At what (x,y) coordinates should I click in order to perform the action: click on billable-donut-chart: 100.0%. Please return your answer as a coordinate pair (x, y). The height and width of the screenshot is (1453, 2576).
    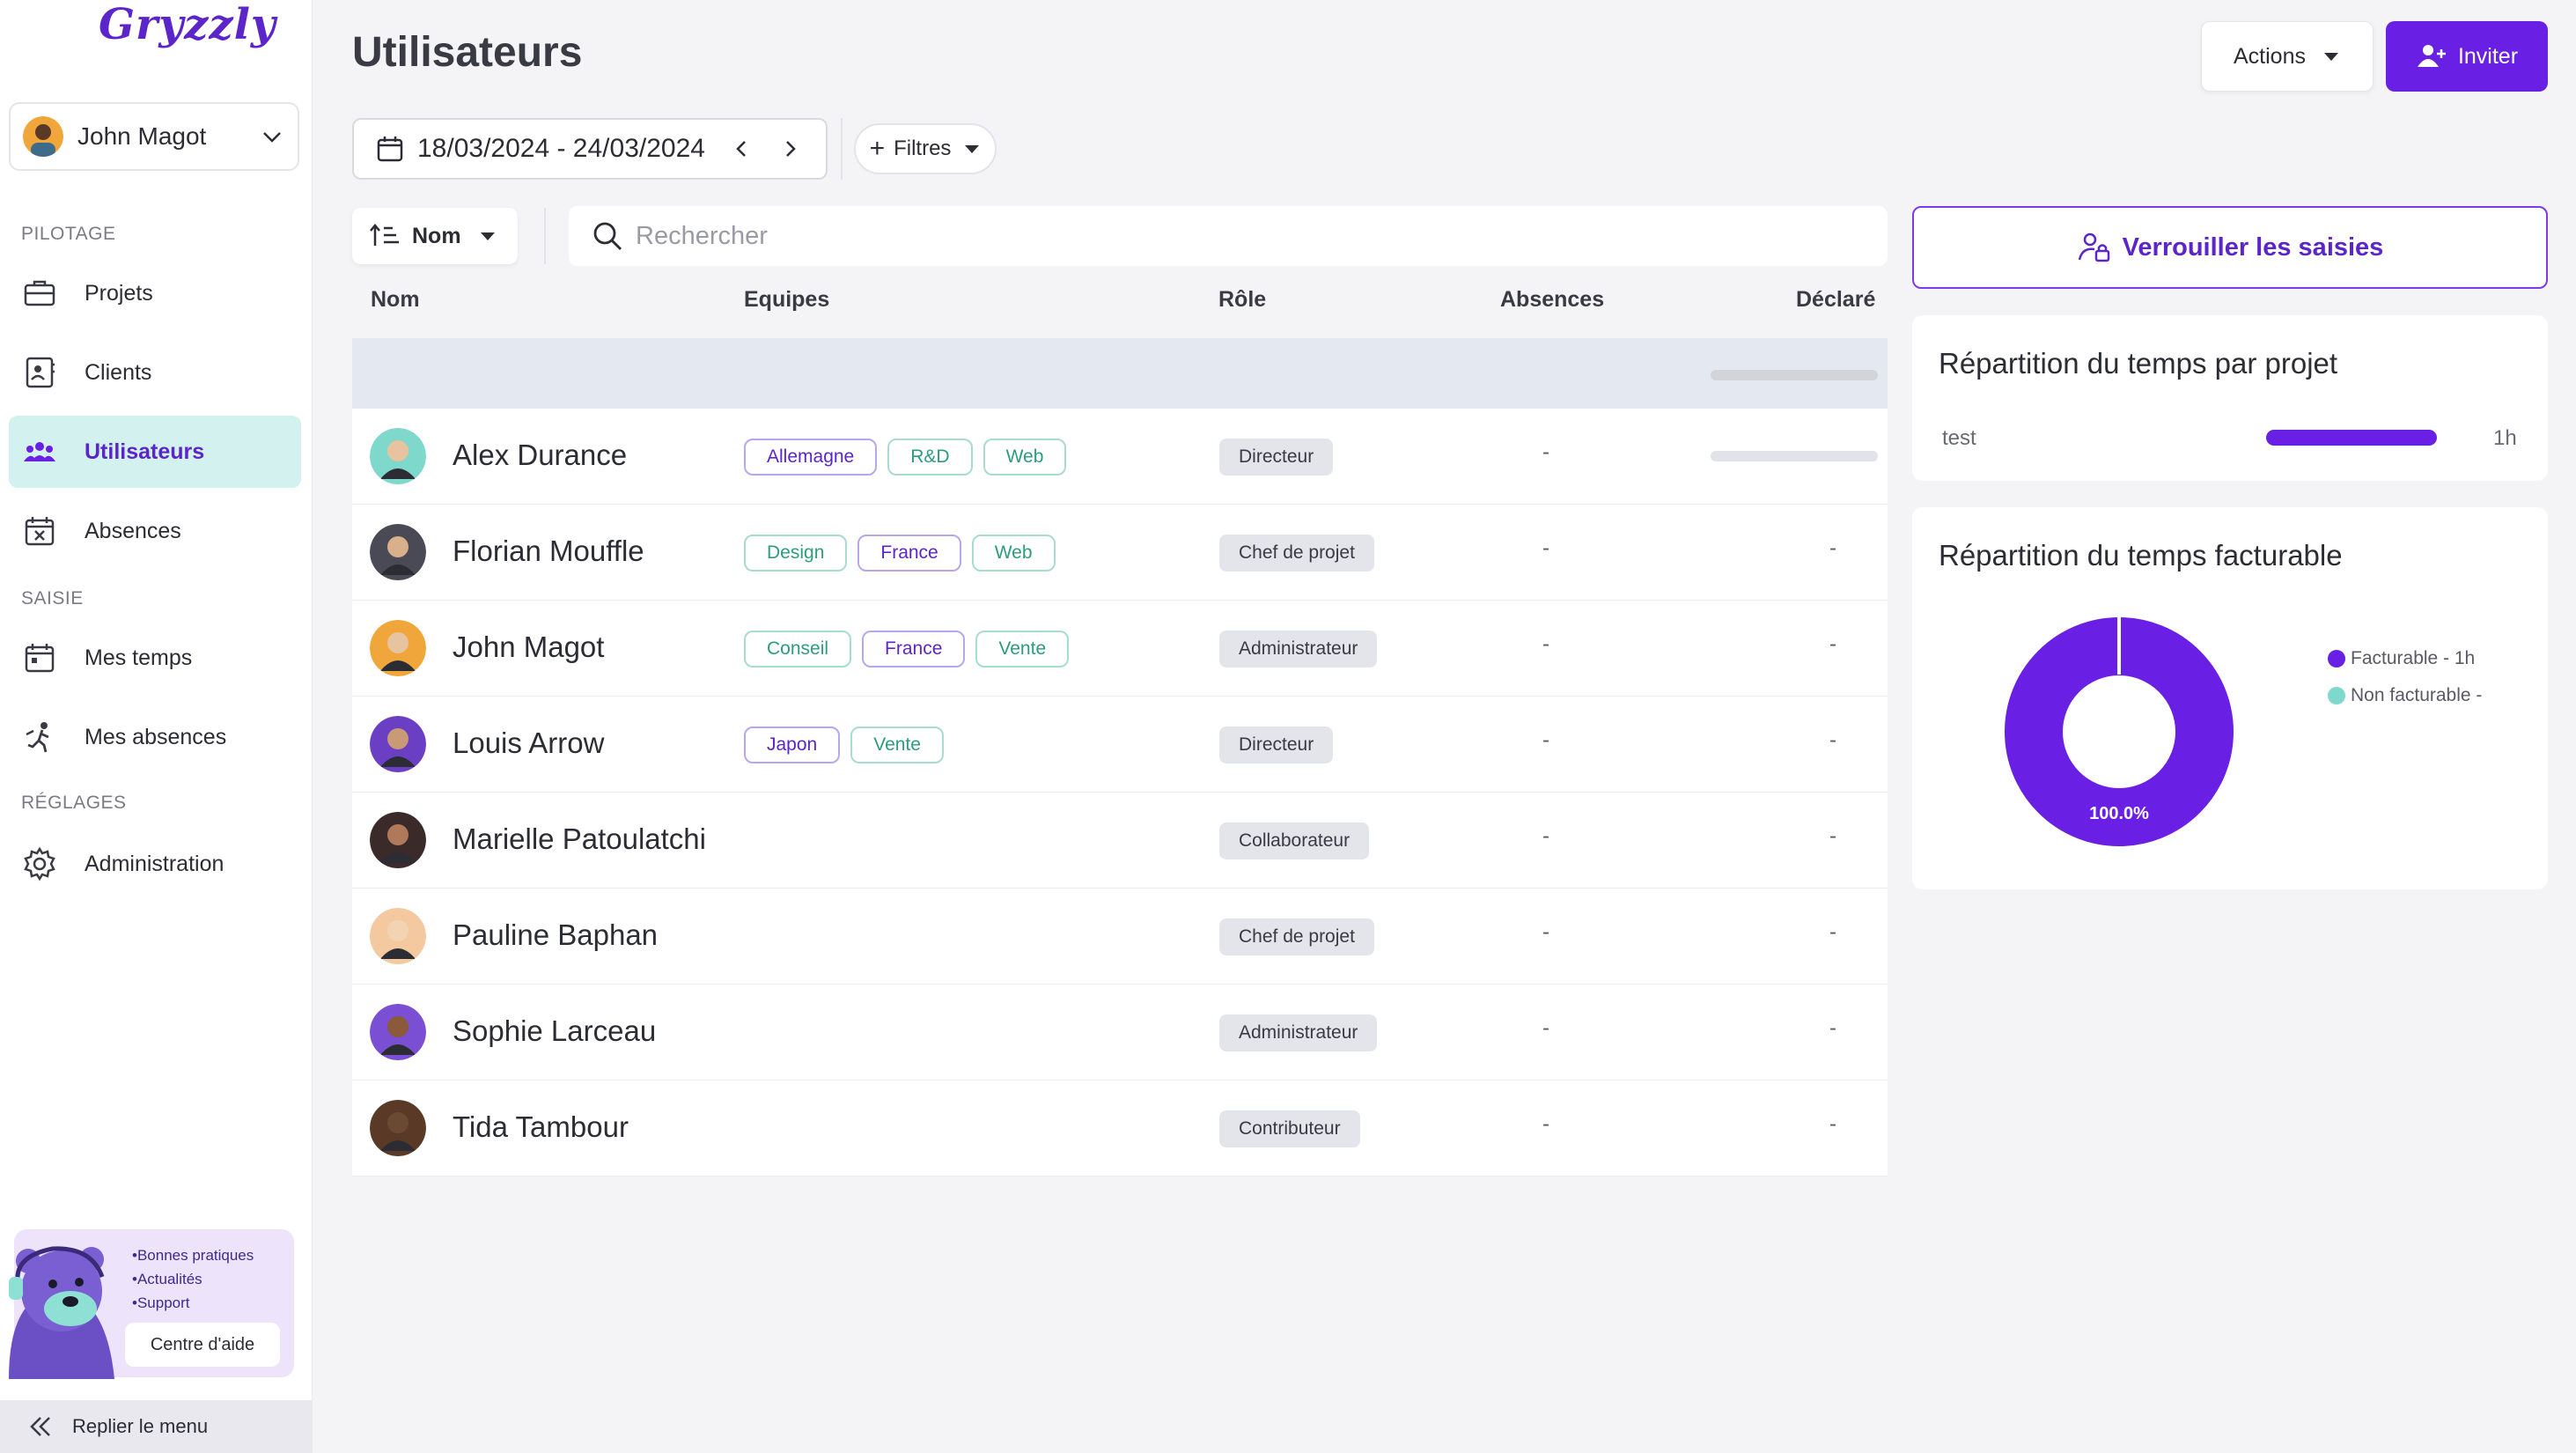
    Looking at the image, I should click on (2119, 730).